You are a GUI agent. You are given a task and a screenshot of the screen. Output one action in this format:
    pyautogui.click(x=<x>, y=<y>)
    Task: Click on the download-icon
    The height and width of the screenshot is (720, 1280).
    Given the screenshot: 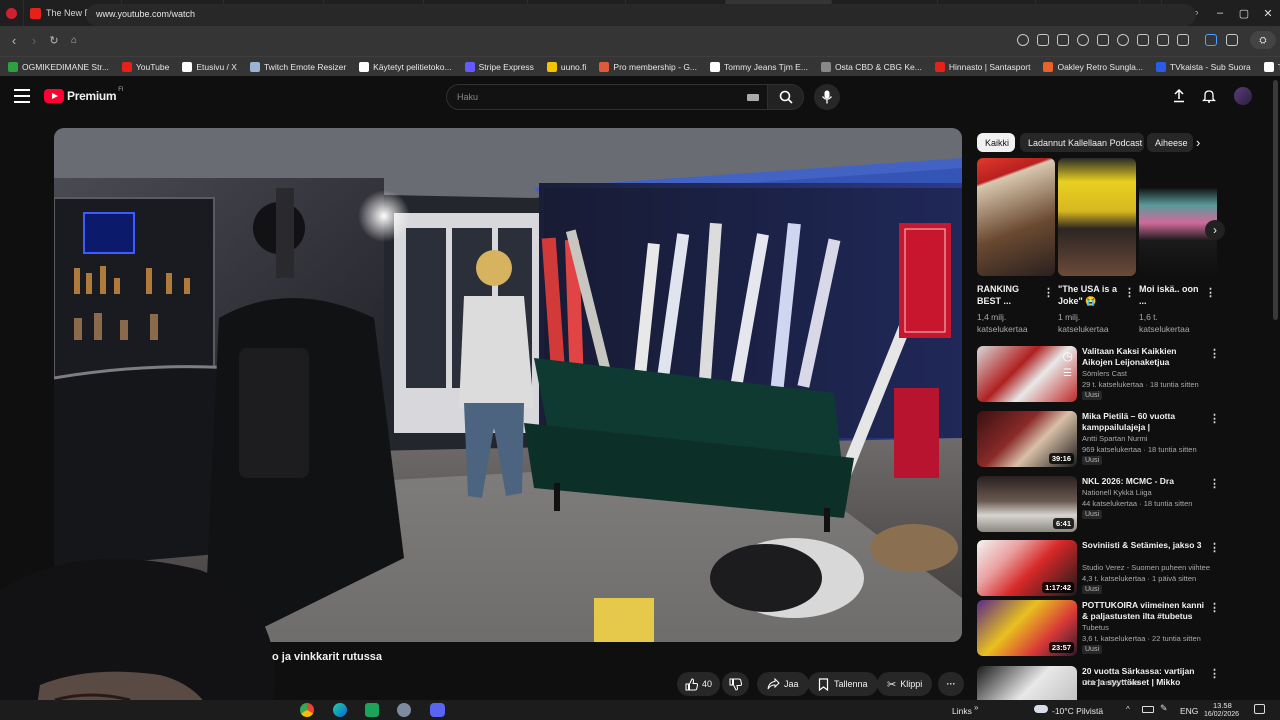 What is the action you would take?
    pyautogui.click(x=1143, y=40)
    